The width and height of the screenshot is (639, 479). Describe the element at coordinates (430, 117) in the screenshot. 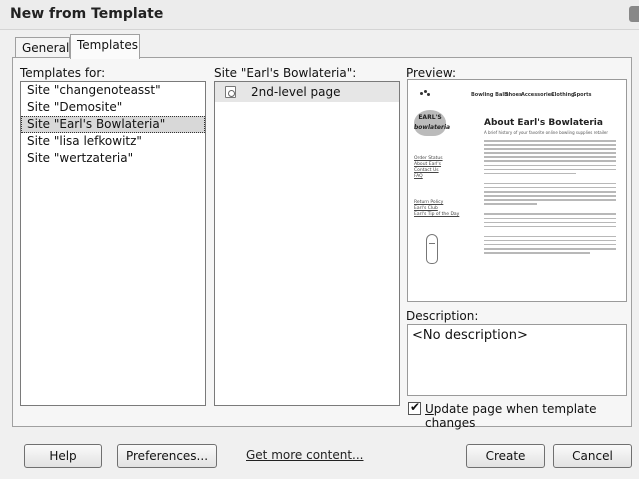

I see `logo-line: EARL'S` at that location.